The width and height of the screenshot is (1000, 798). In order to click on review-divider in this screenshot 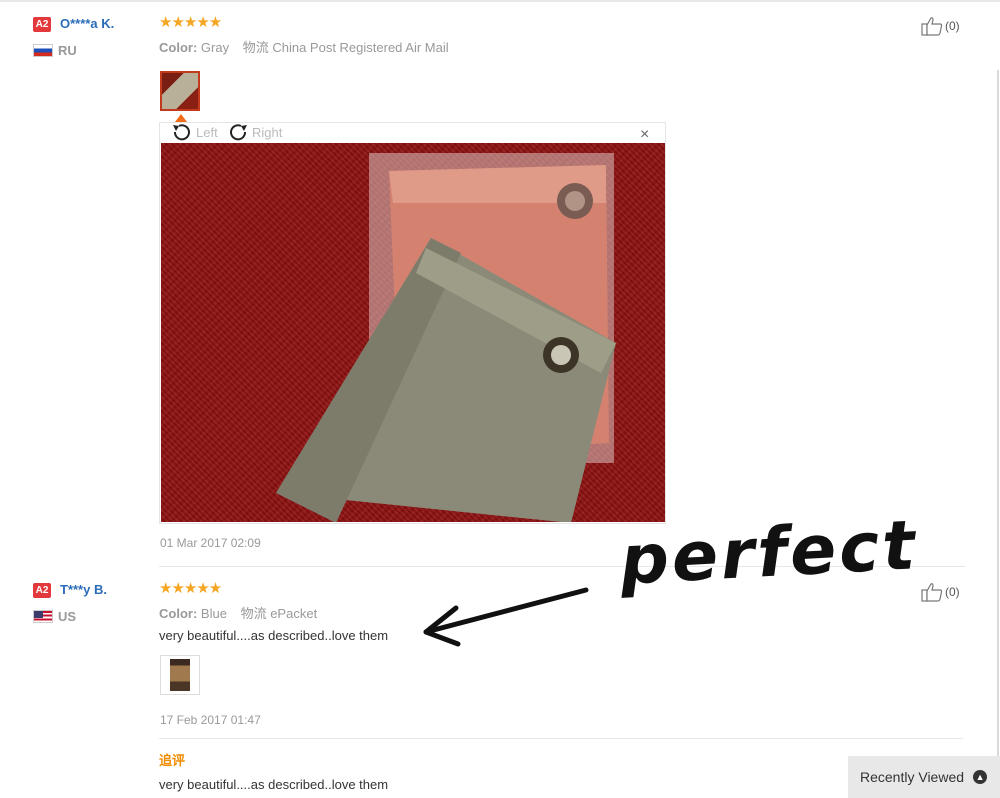, I will do `click(561, 738)`.